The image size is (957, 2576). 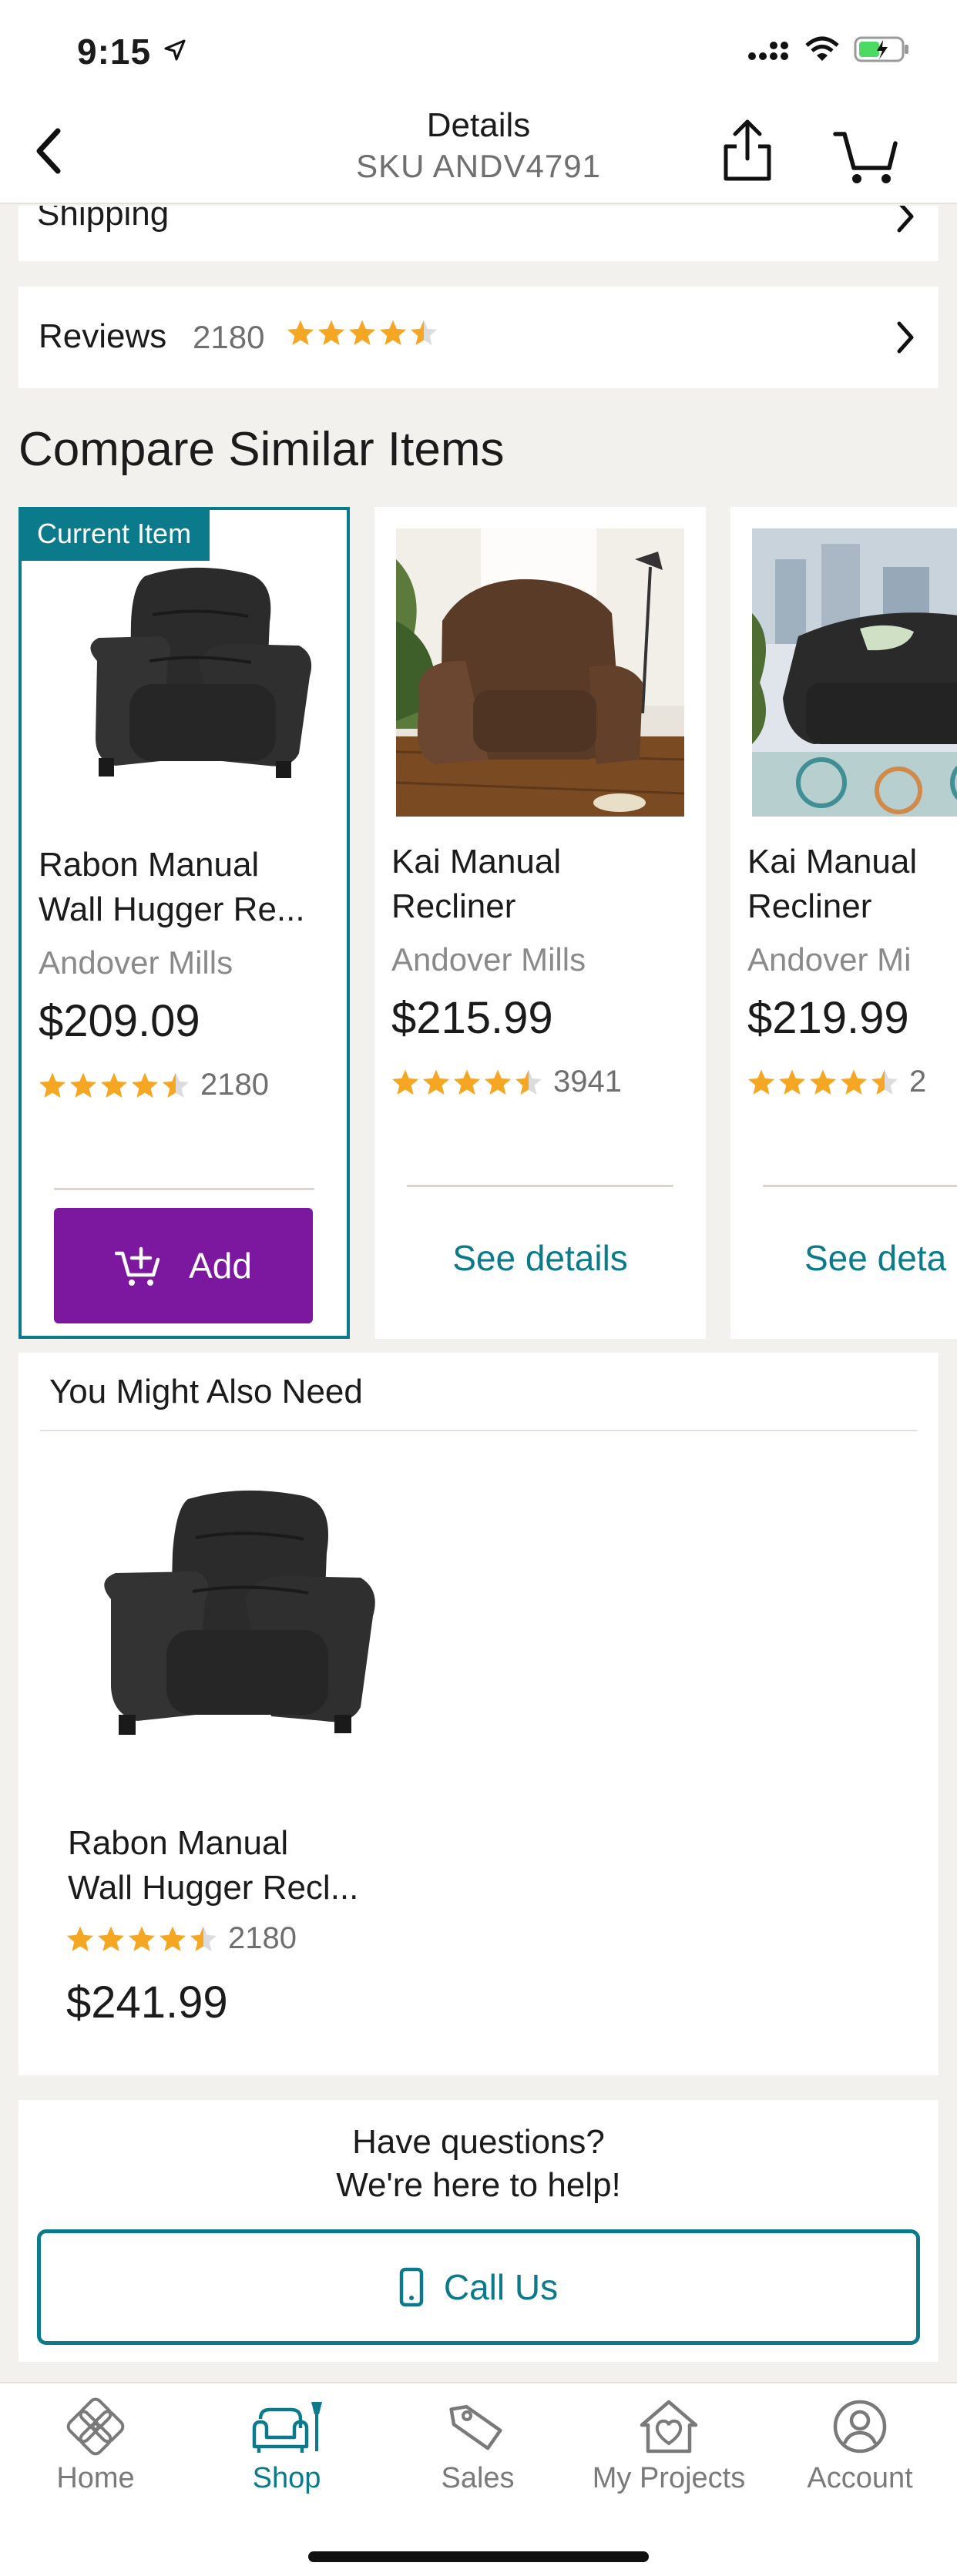 I want to click on product-rating: 3941, so click(x=506, y=1082).